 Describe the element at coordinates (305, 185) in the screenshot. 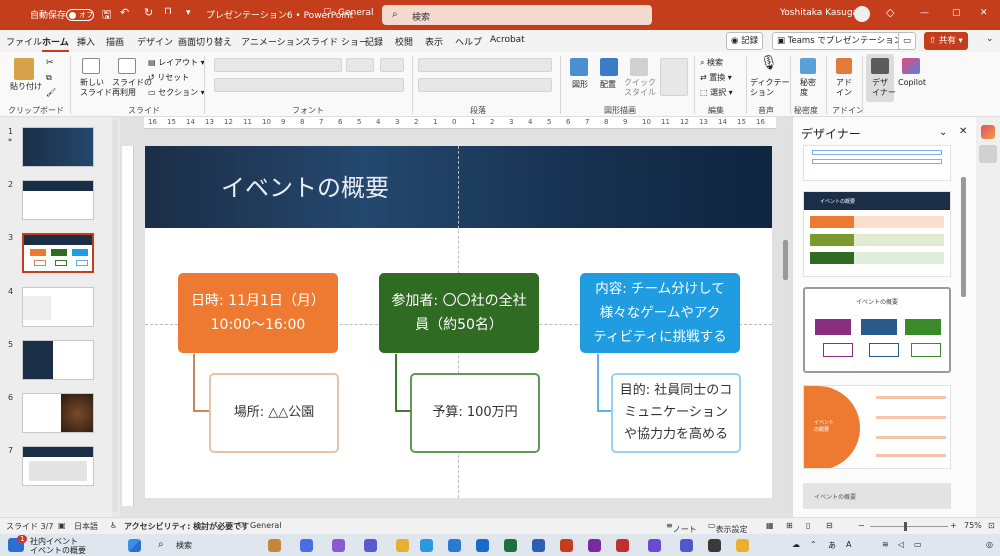

I see `slide-title: イベントの概要` at that location.